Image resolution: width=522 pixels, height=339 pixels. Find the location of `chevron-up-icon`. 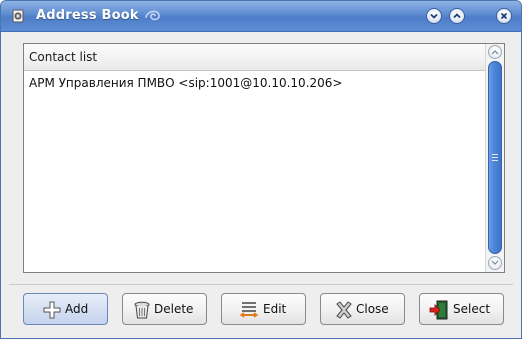

chevron-up-icon is located at coordinates (457, 16).